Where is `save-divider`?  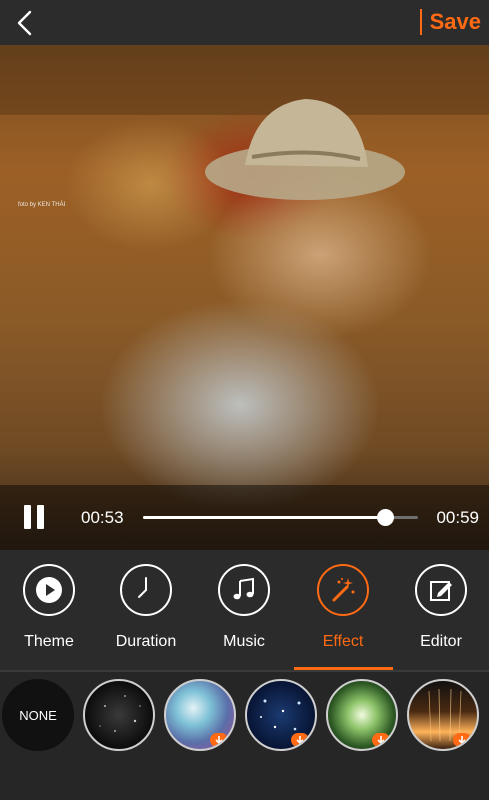 save-divider is located at coordinates (420, 22).